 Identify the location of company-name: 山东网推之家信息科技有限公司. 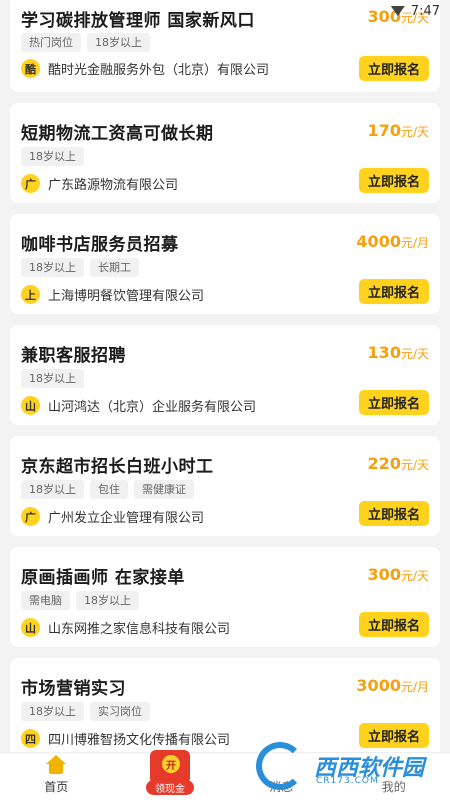
(139, 629).